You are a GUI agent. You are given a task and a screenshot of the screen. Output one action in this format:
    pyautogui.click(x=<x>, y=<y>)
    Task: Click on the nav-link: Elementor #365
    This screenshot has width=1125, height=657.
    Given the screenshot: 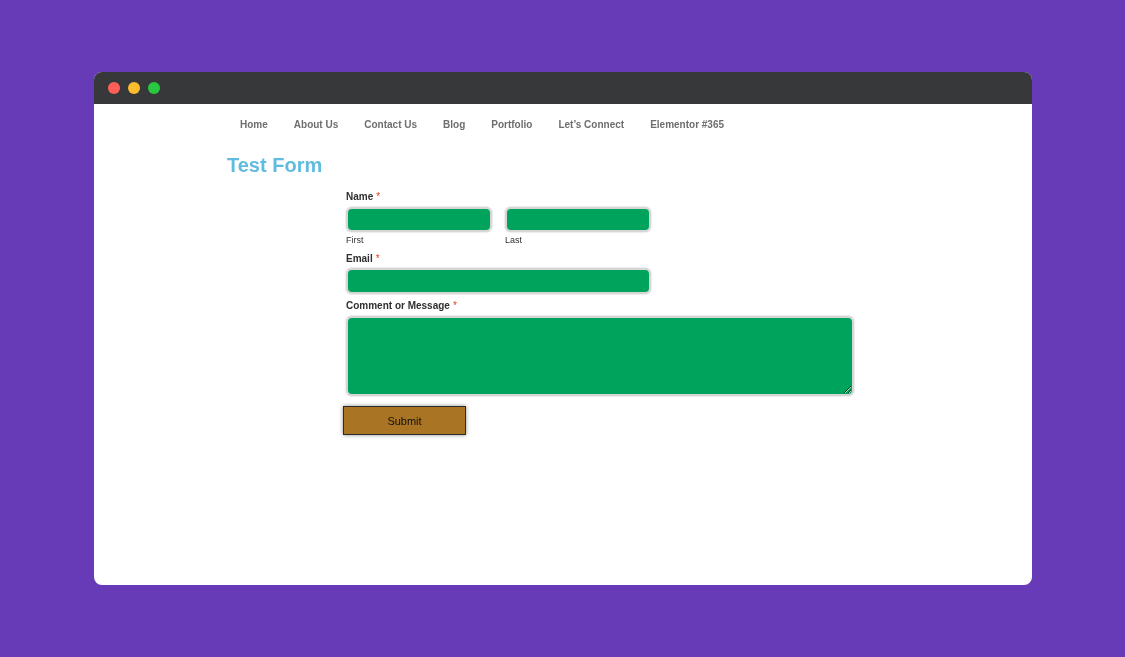 What is the action you would take?
    pyautogui.click(x=687, y=125)
    